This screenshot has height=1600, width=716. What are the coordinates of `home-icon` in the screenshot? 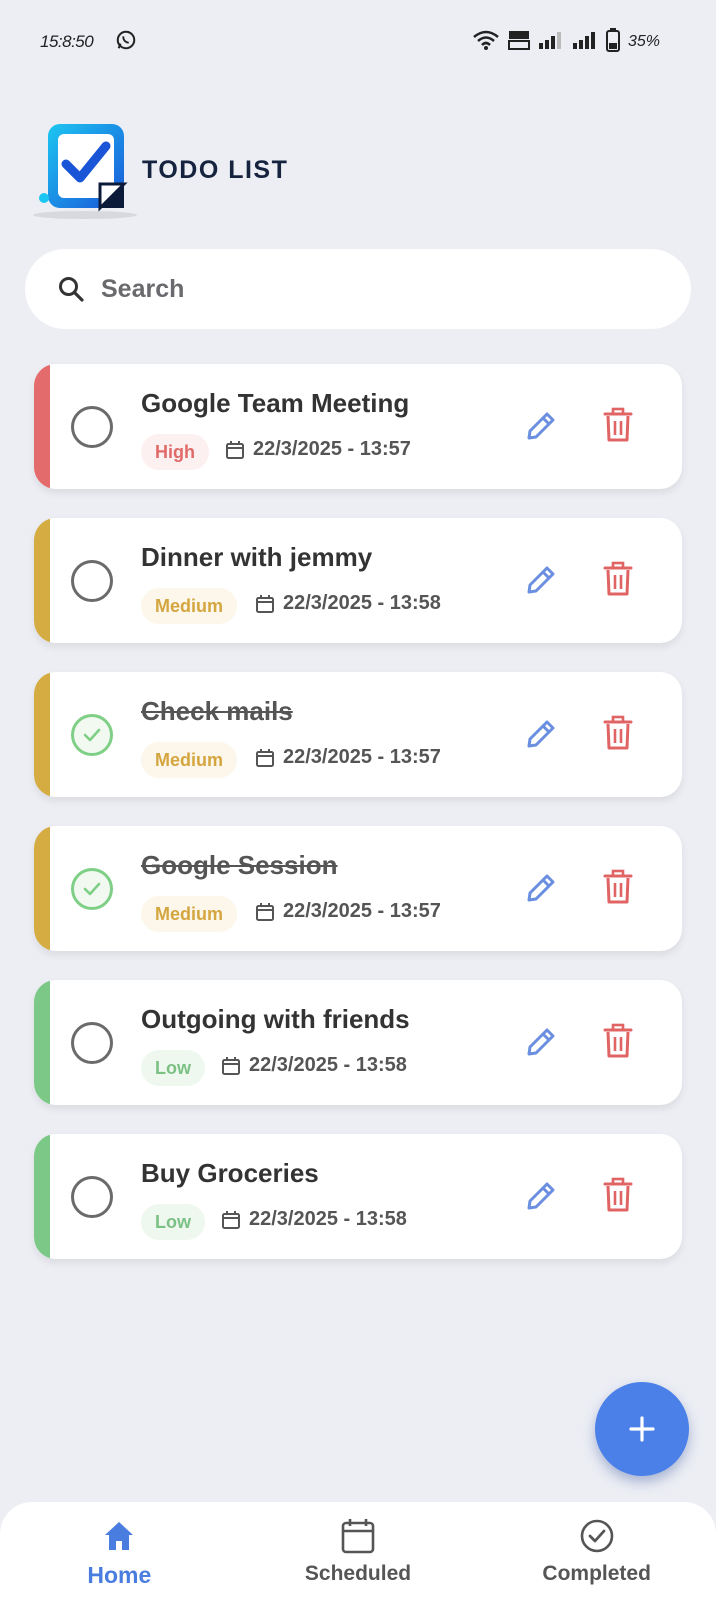 It's located at (119, 1536).